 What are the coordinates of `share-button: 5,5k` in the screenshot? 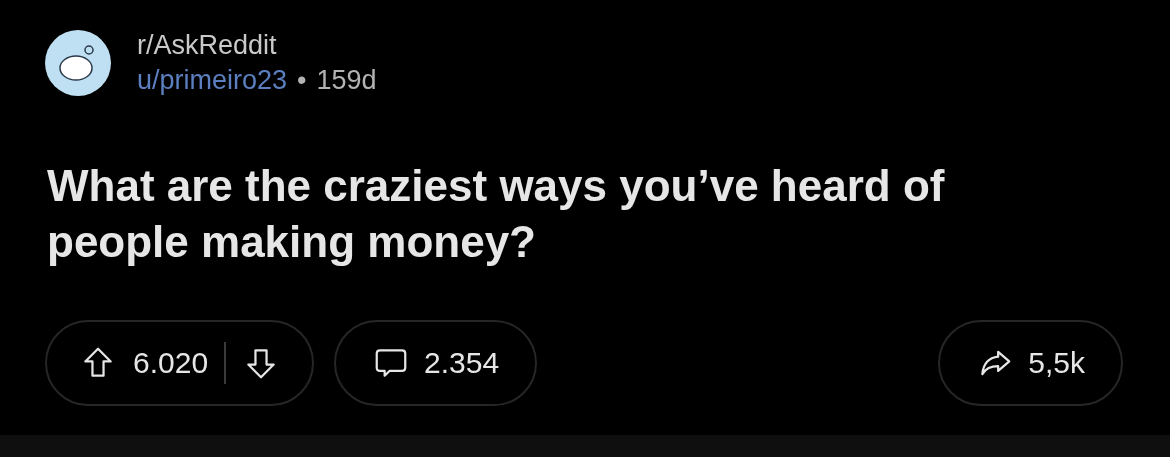 It's located at (1030, 363).